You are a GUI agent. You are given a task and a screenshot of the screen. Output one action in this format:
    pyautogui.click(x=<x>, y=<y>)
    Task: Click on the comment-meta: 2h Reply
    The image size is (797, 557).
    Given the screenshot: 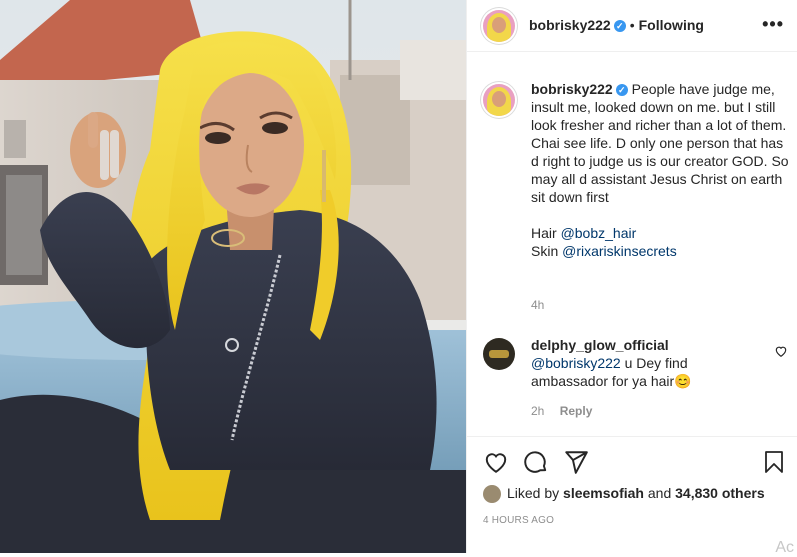 What is the action you would take?
    pyautogui.click(x=561, y=411)
    